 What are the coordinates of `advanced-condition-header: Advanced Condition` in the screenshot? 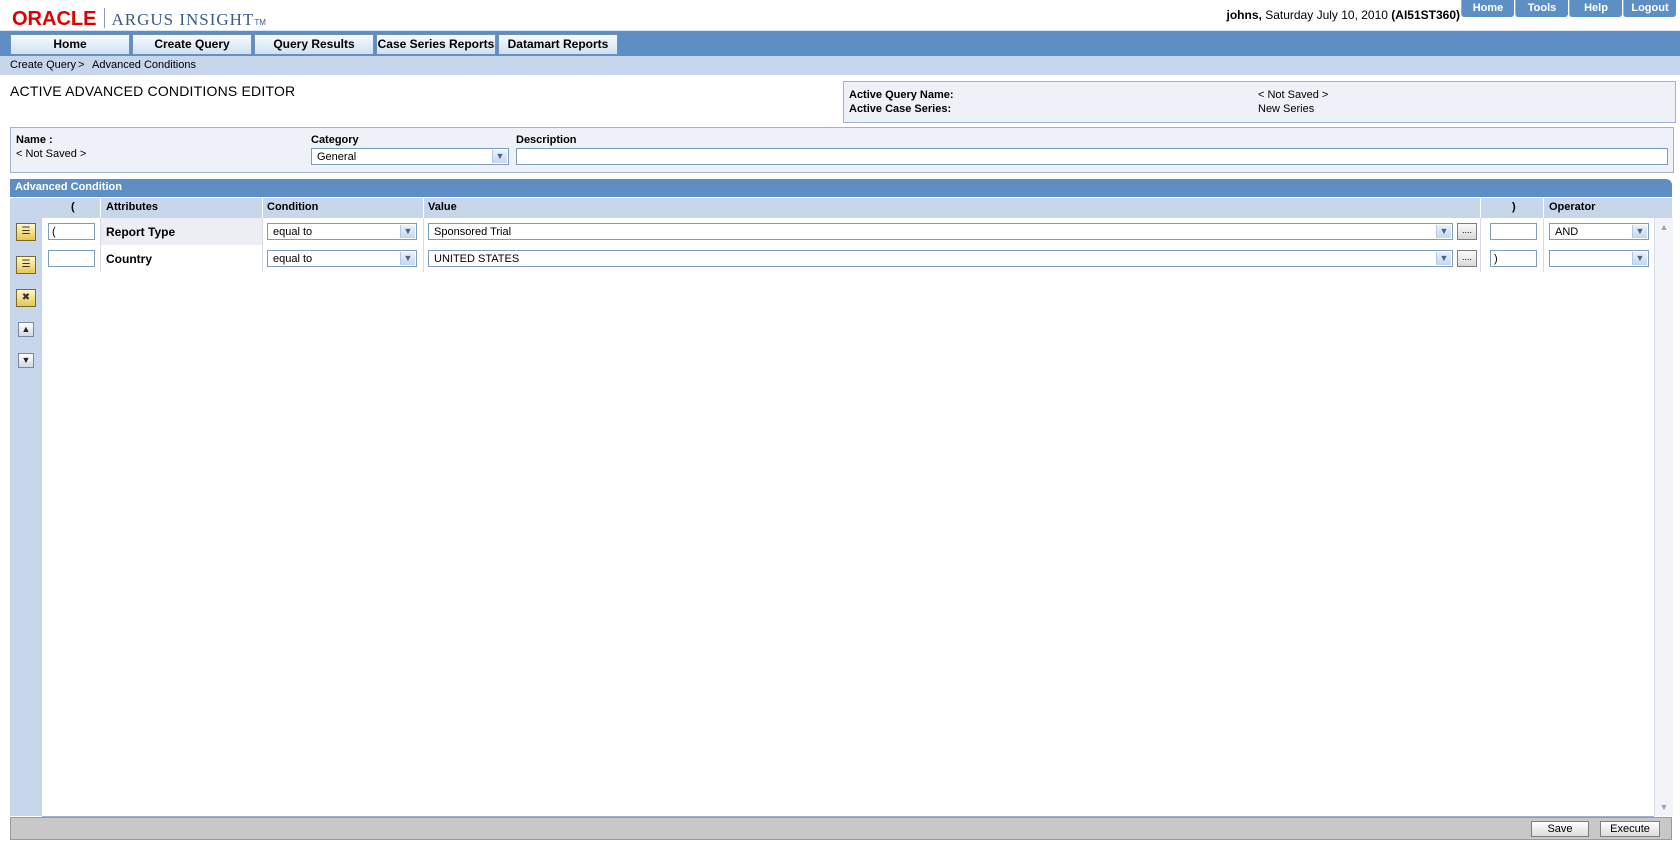 It's located at (841, 188).